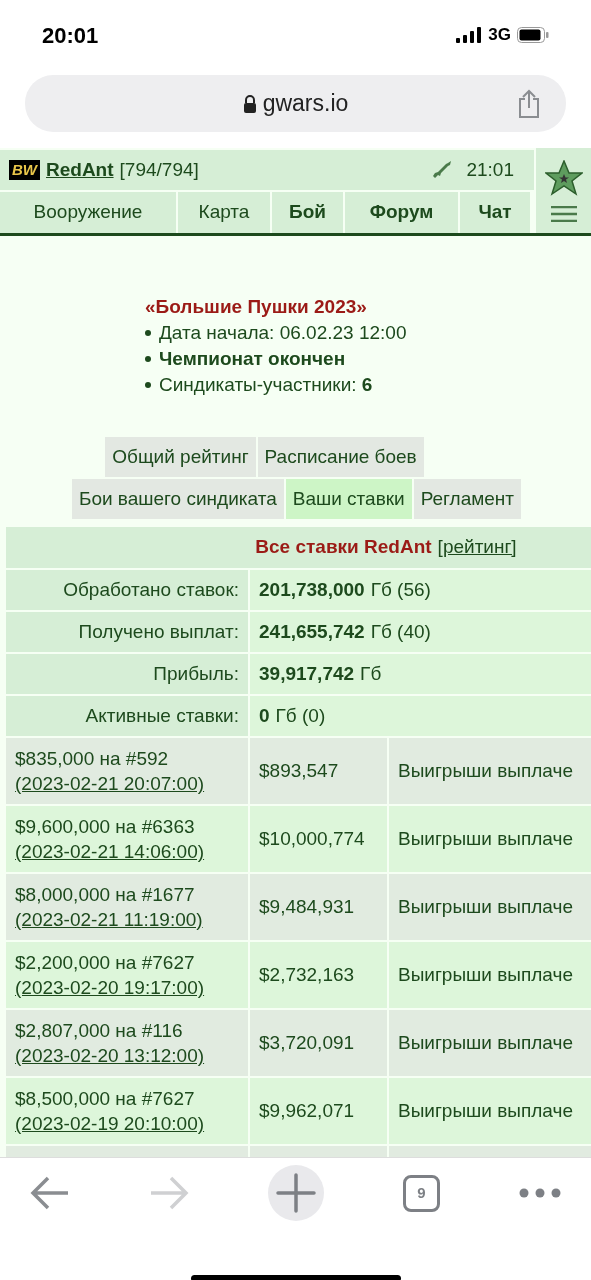  What do you see at coordinates (305, 104) in the screenshot?
I see `url-text: gwars.io` at bounding box center [305, 104].